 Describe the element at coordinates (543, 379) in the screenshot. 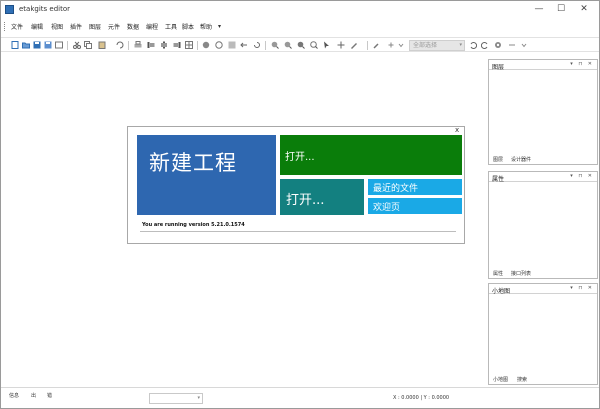

I see `minimap-panel-tabs: 小地图 搜索` at that location.